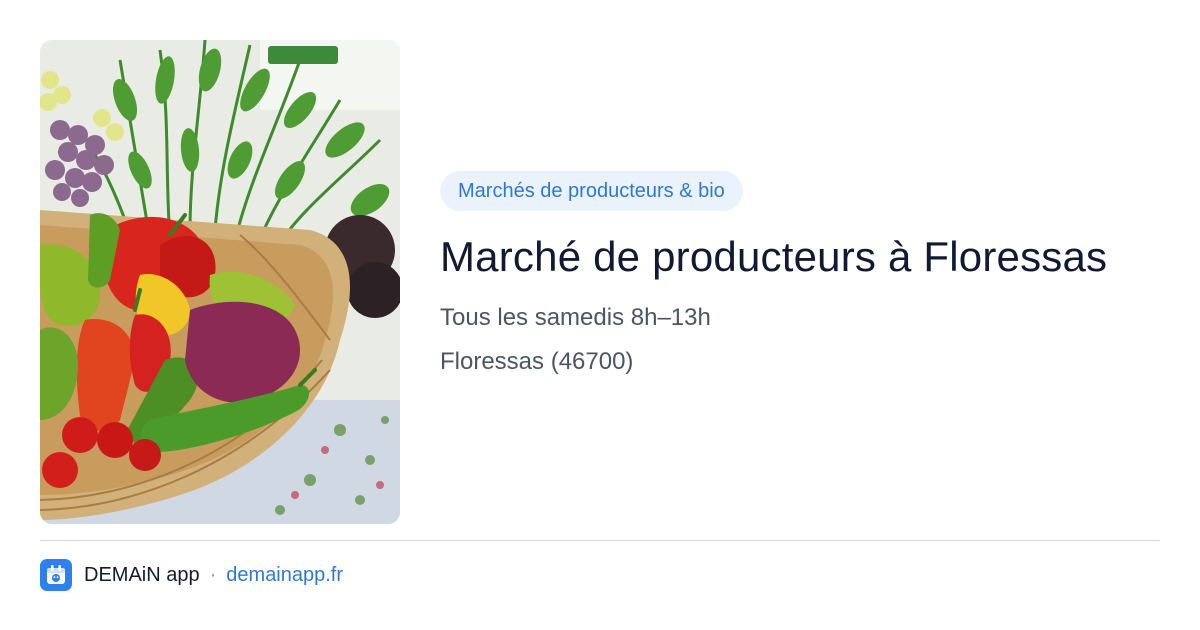 This screenshot has width=1200, height=630. Describe the element at coordinates (56, 575) in the screenshot. I see `demain-app-icon` at that location.